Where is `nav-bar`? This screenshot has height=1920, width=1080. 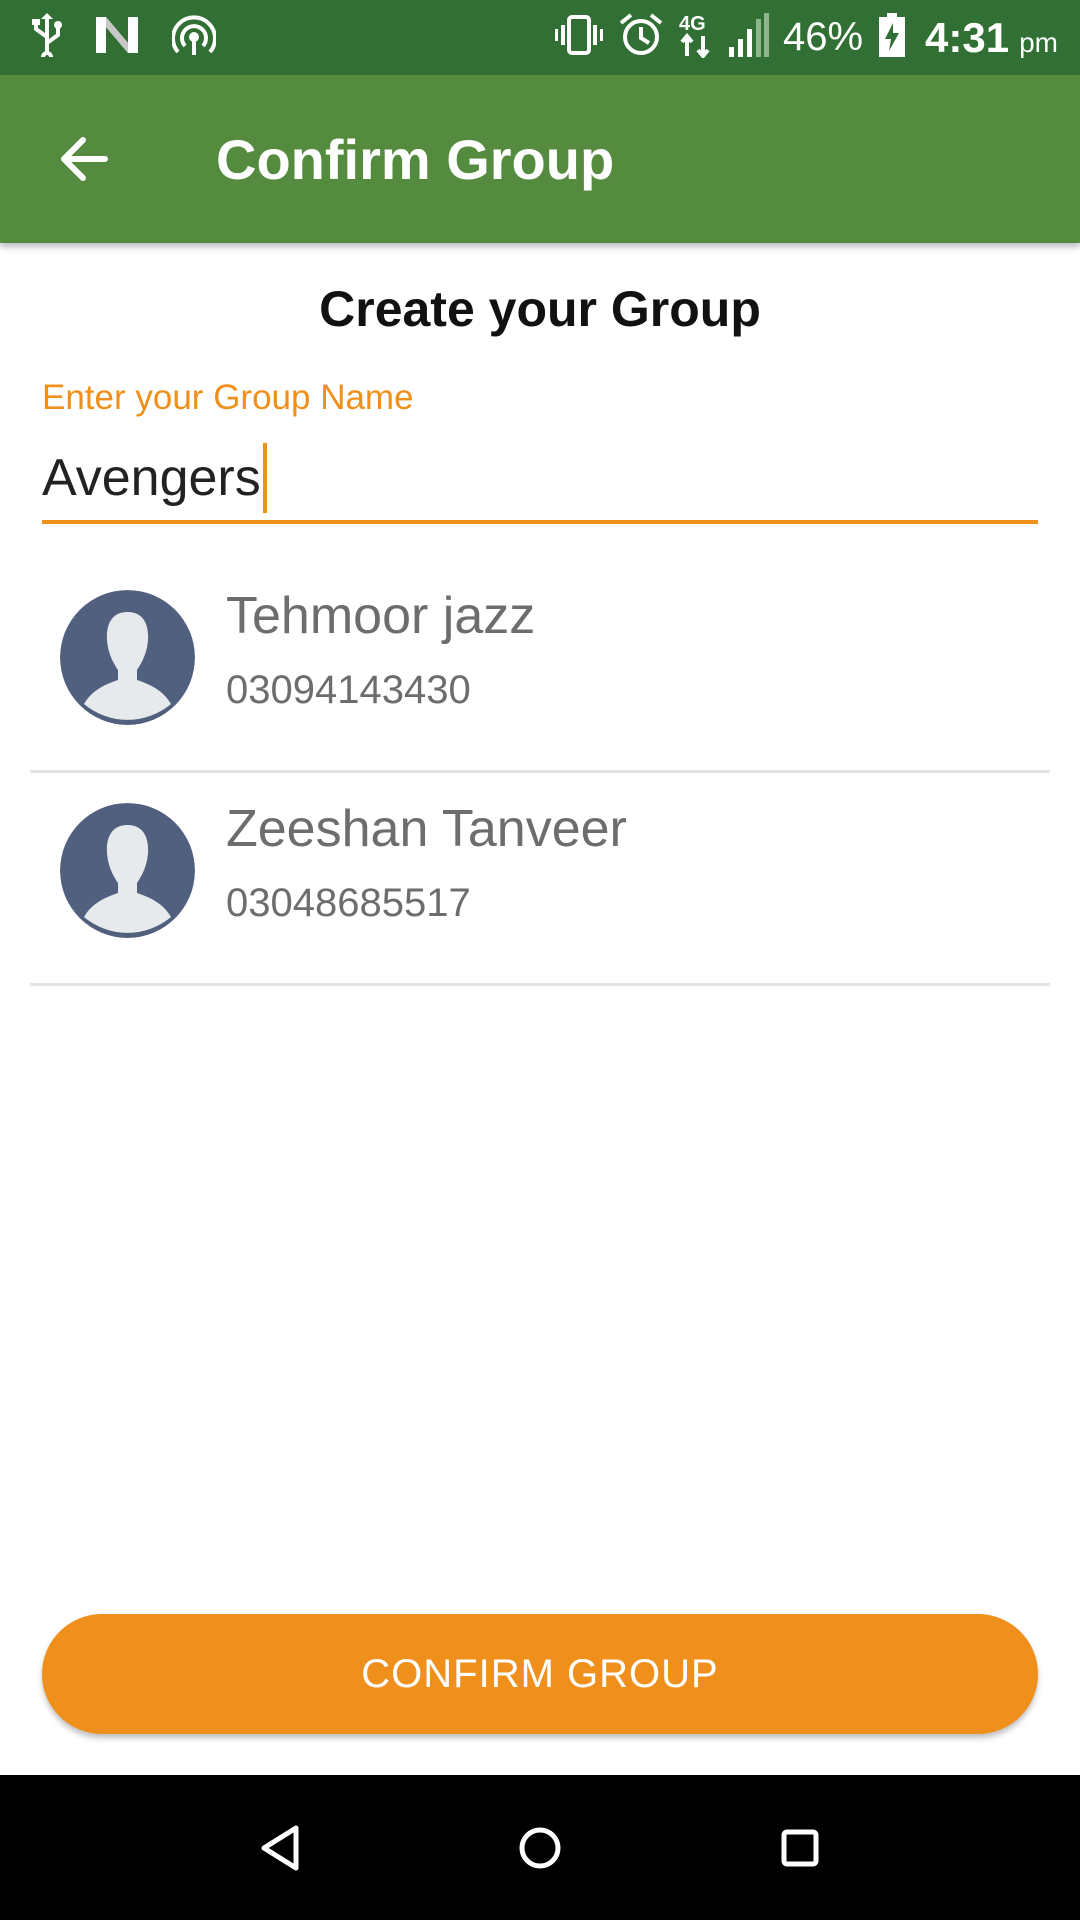 nav-bar is located at coordinates (540, 1847).